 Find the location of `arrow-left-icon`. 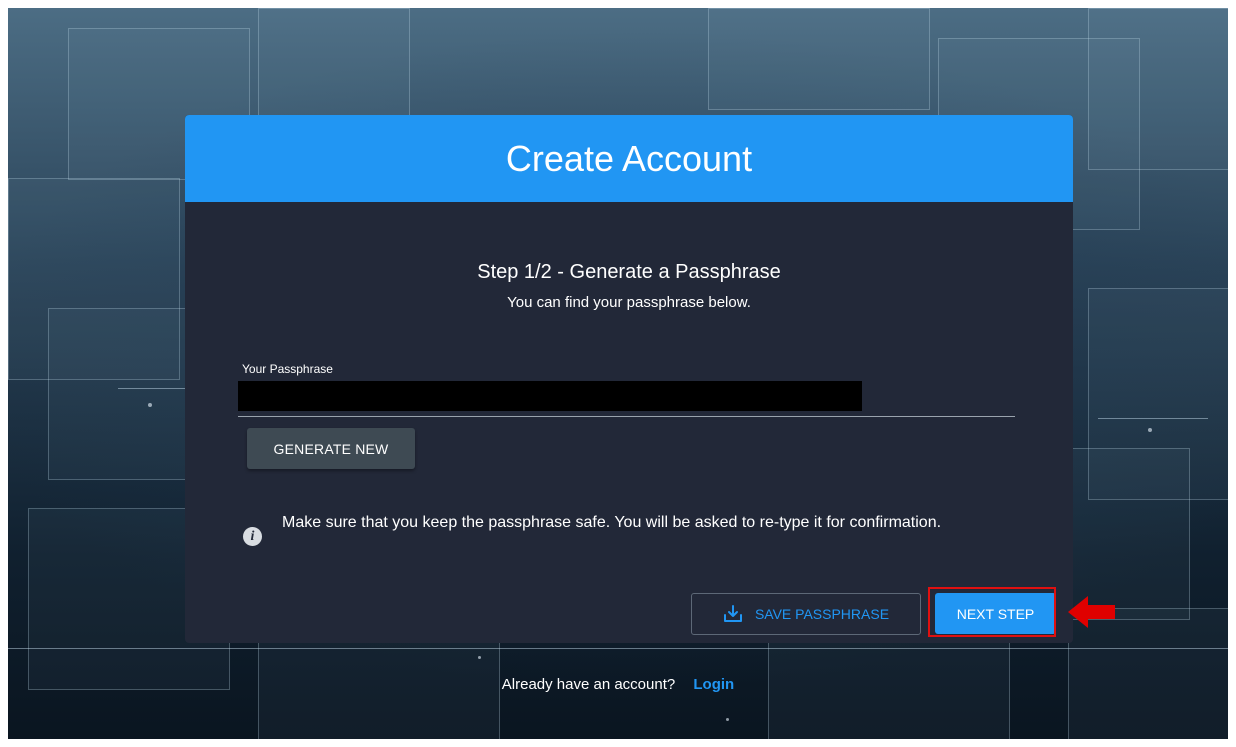

arrow-left-icon is located at coordinates (1091, 612).